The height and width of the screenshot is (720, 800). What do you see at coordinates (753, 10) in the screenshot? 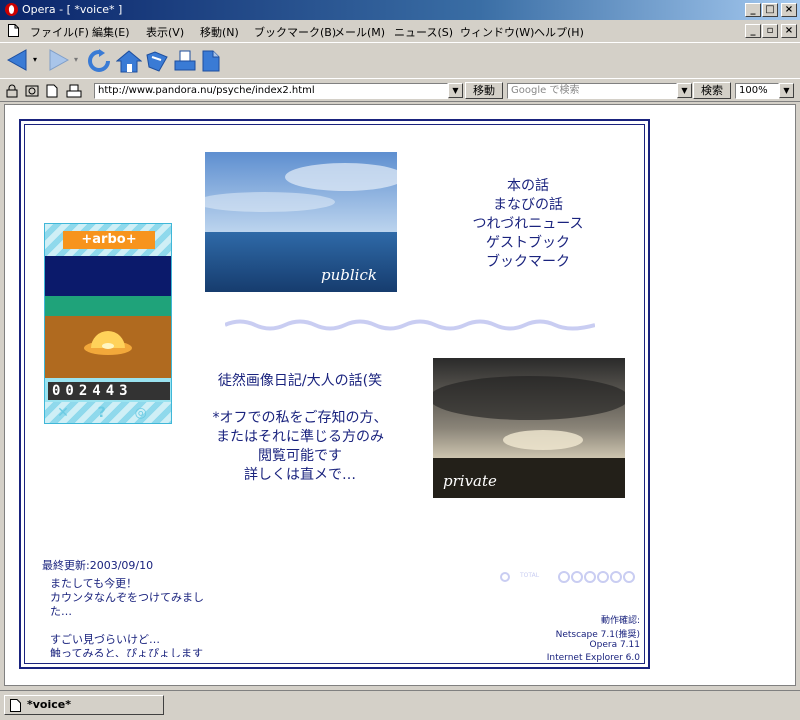
I see `minimize-button: _` at bounding box center [753, 10].